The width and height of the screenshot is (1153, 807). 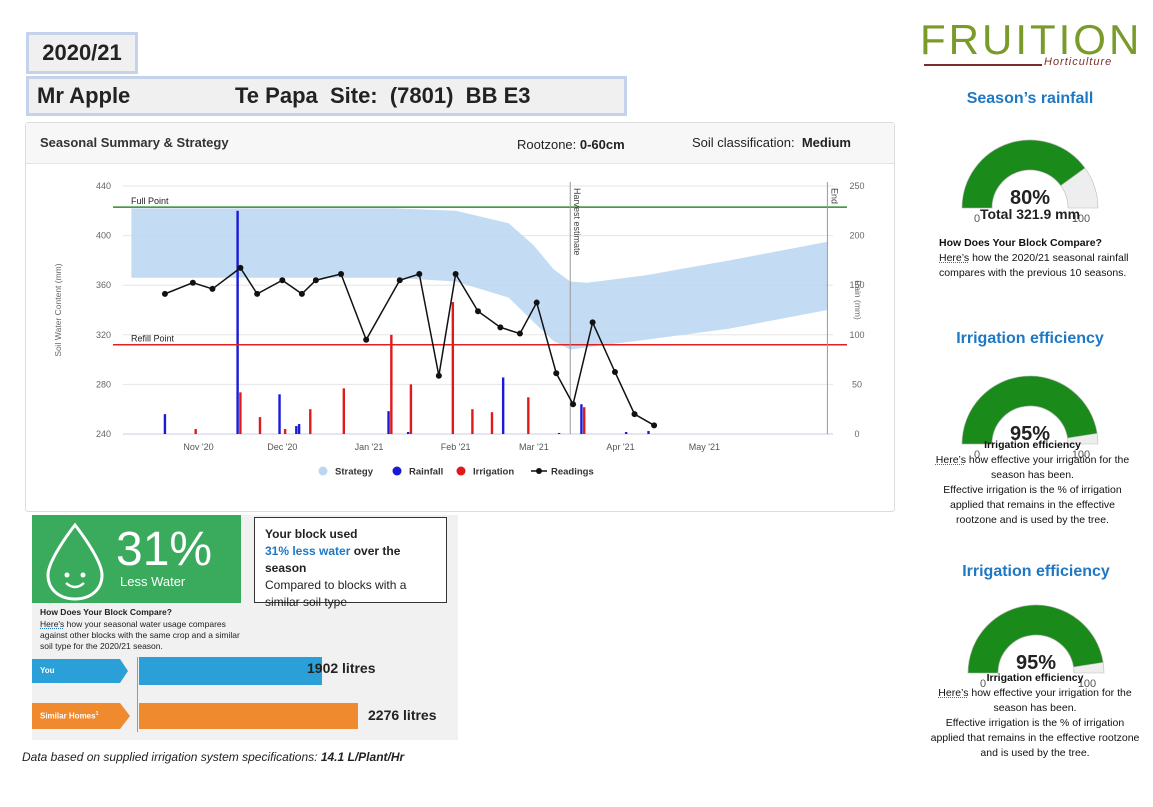 I want to click on x-tick-label: Mar '21, so click(x=534, y=447).